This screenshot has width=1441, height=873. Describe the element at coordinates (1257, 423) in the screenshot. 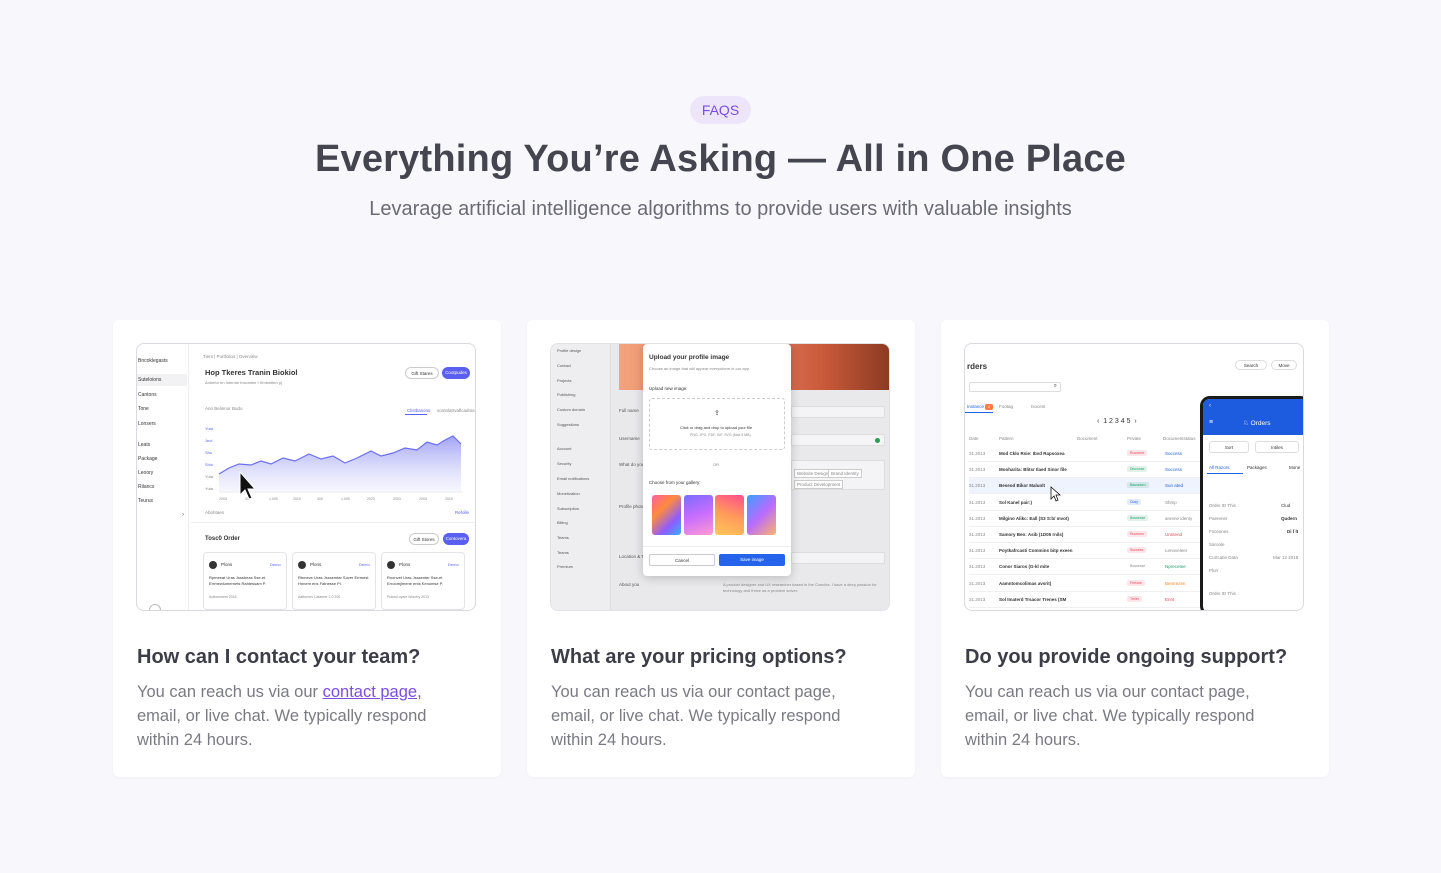

I see `phone-title: ♘ Orders` at that location.